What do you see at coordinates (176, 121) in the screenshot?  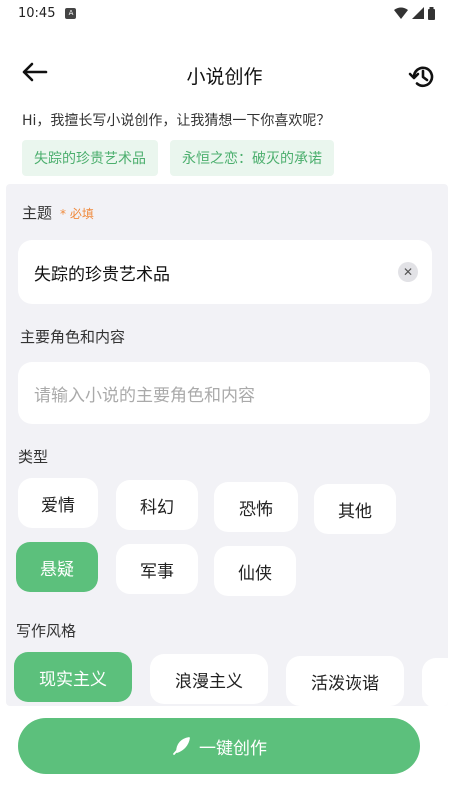 I see `intro-text: Hi，我擅长写小说创作，让我猜想一下你喜欢呢？` at bounding box center [176, 121].